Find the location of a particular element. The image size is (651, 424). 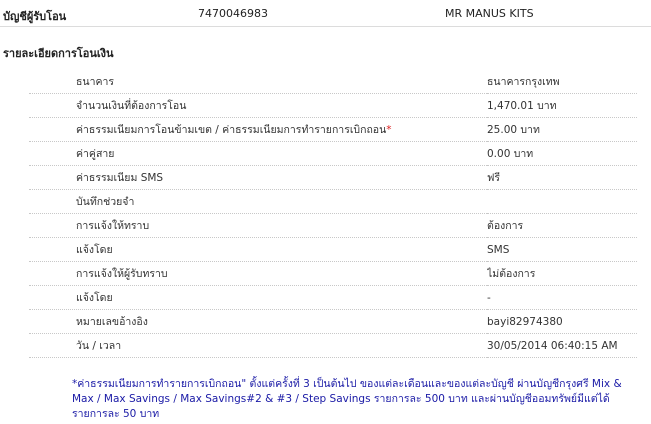

row-label: ค่าคู่สาย is located at coordinates (258, 153).